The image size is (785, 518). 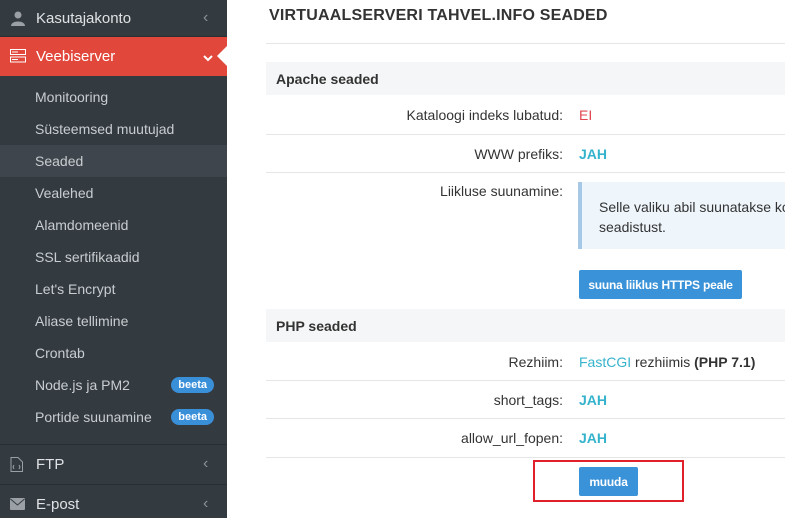 I want to click on mode-text: rezhiimis, so click(x=663, y=362).